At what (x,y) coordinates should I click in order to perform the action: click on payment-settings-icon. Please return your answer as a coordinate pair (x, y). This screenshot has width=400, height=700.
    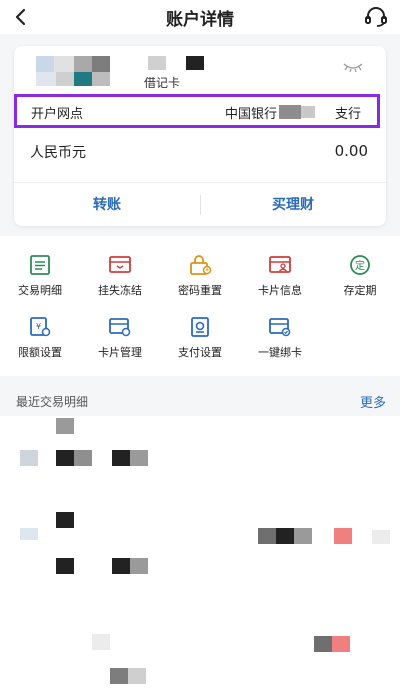
    Looking at the image, I should click on (200, 327).